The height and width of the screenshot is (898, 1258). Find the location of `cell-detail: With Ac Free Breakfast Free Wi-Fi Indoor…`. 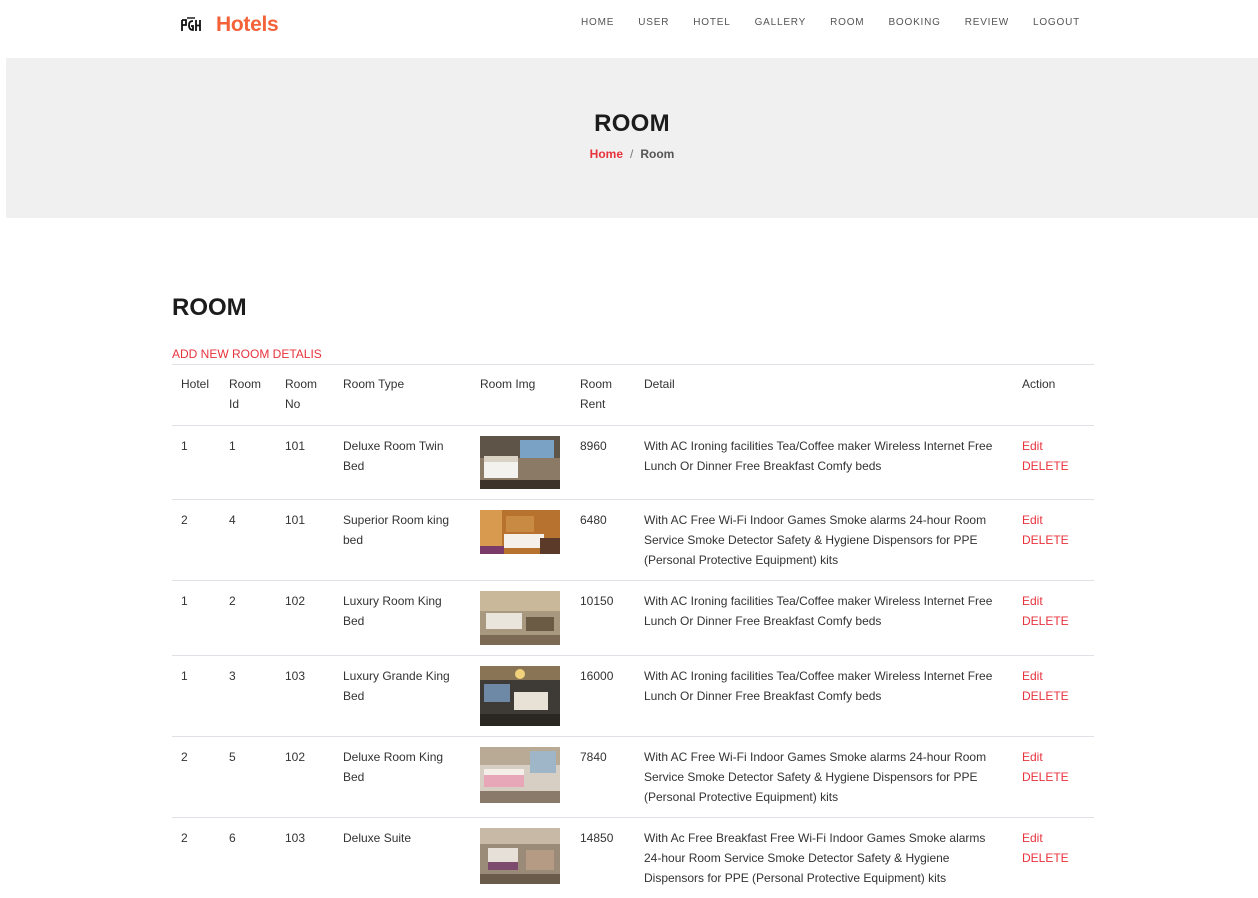

cell-detail: With Ac Free Breakfast Free Wi-Fi Indoor… is located at coordinates (824, 858).